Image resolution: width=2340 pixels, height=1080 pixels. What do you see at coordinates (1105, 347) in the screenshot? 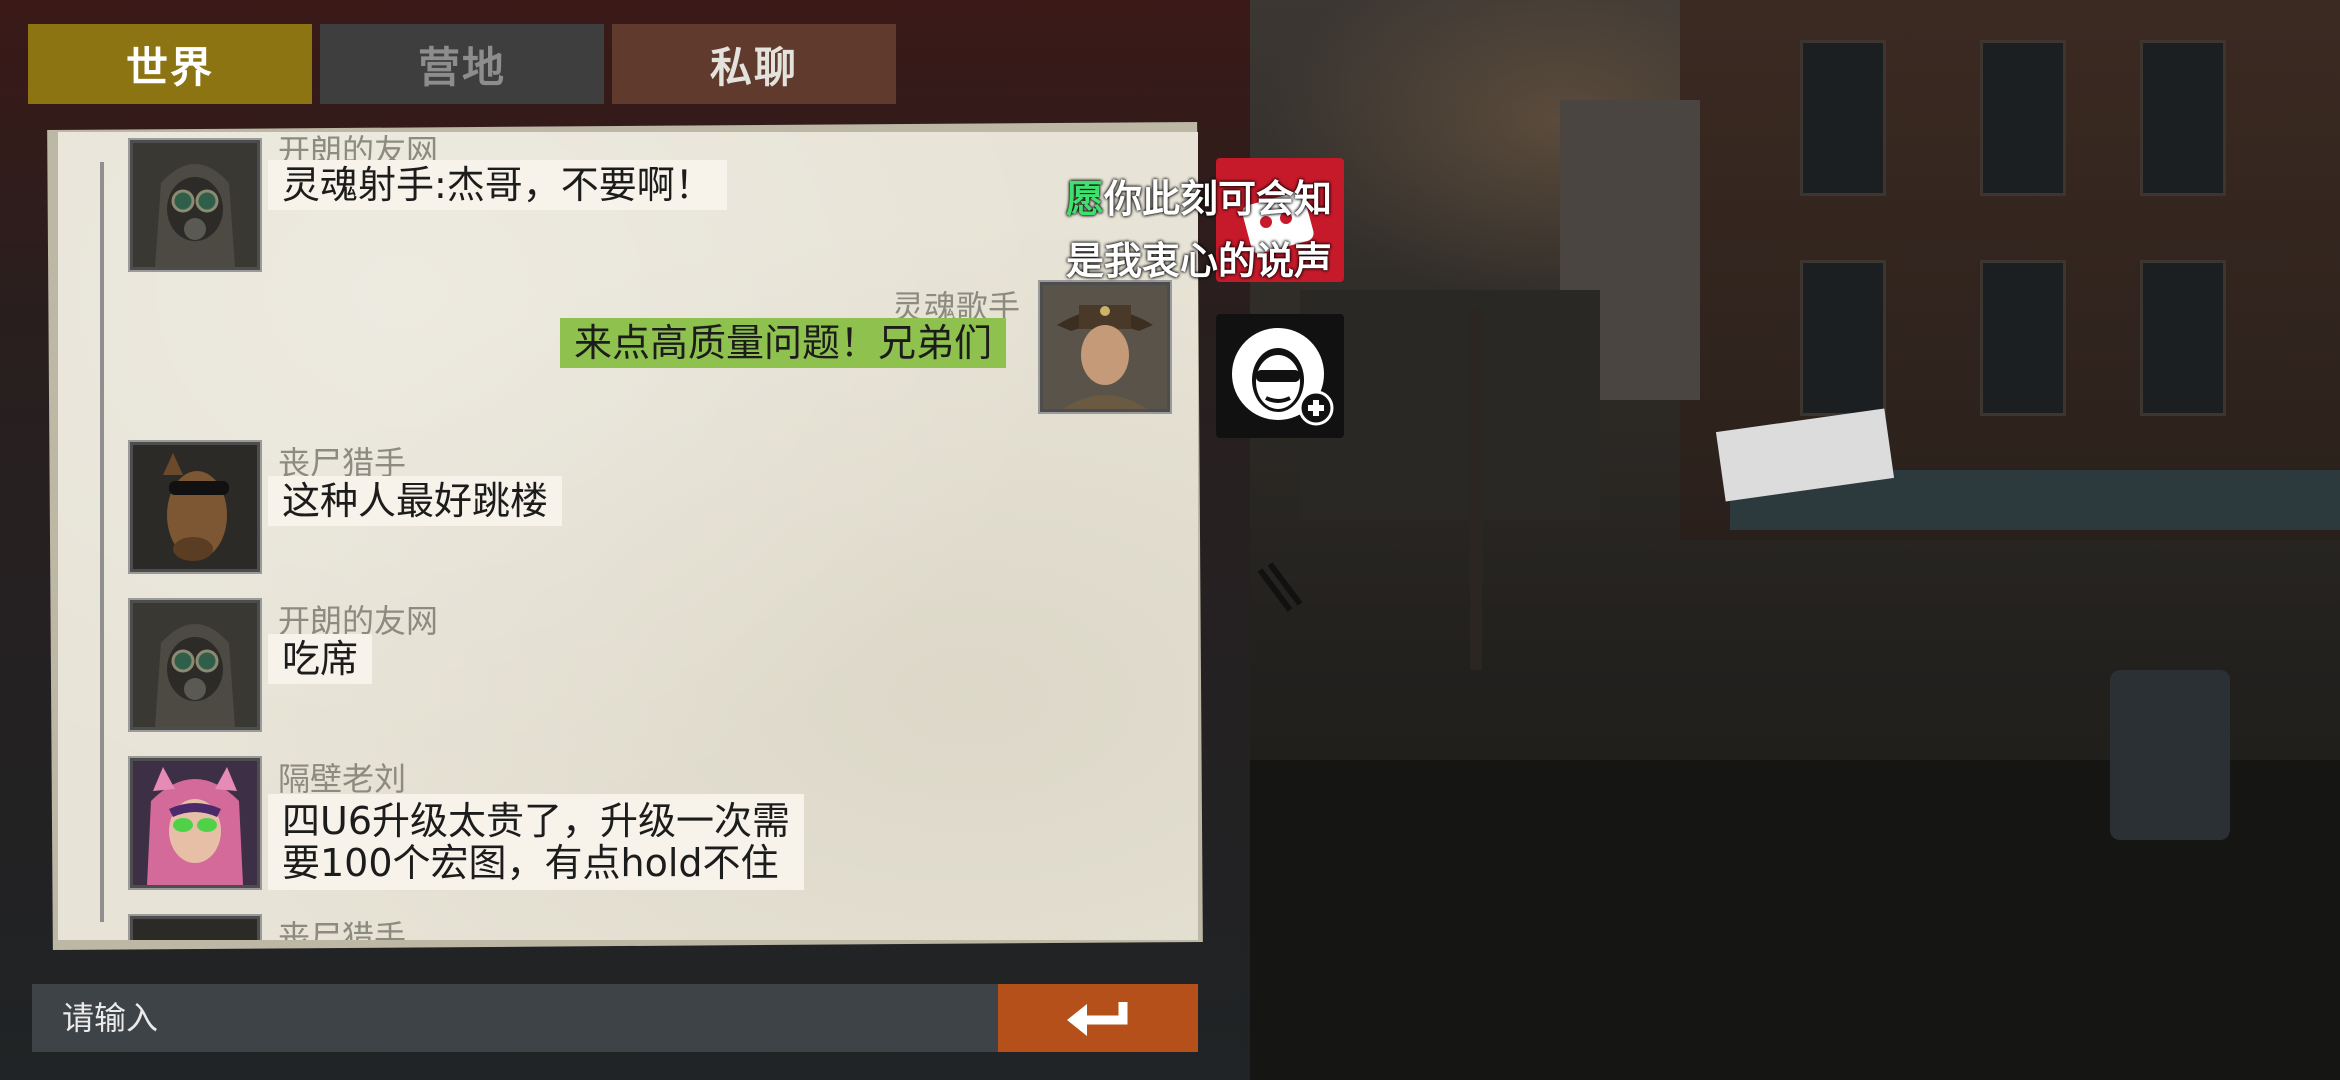
I see `sheriff-avatar` at bounding box center [1105, 347].